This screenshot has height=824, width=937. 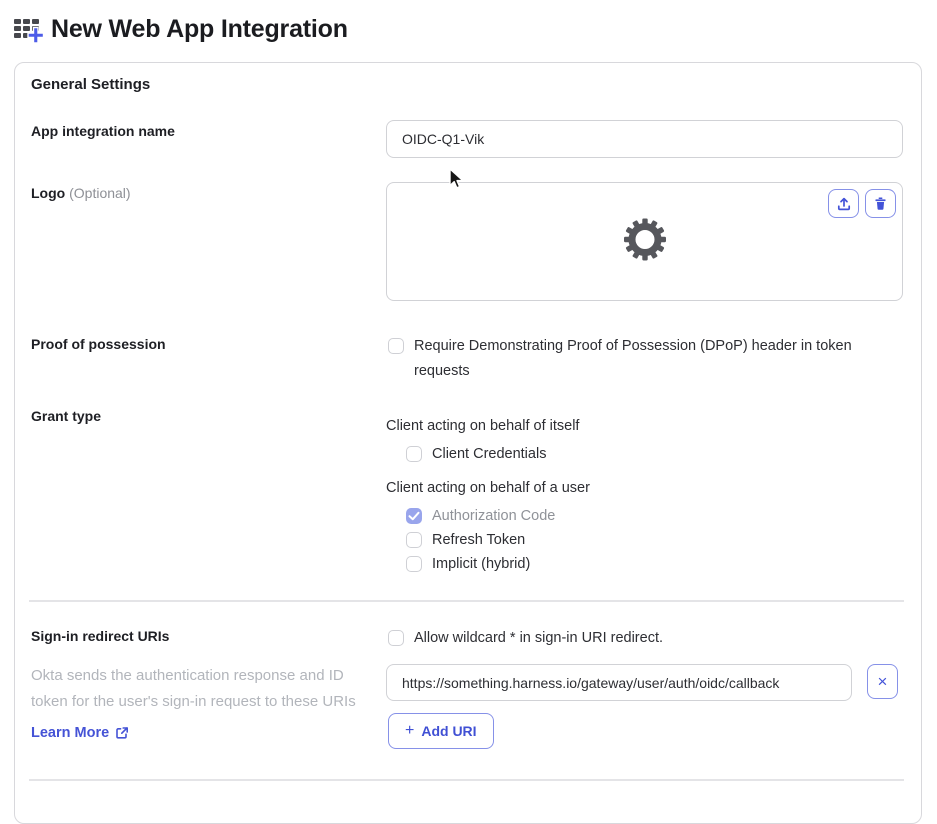 What do you see at coordinates (66, 416) in the screenshot?
I see `grant-type-label: Grant type` at bounding box center [66, 416].